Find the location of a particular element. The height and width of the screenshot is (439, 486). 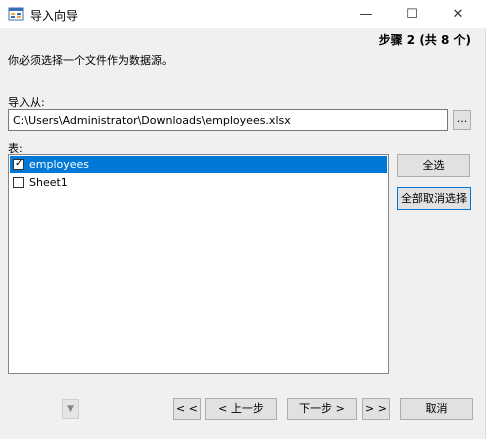

minimize-icon: — is located at coordinates (366, 14).